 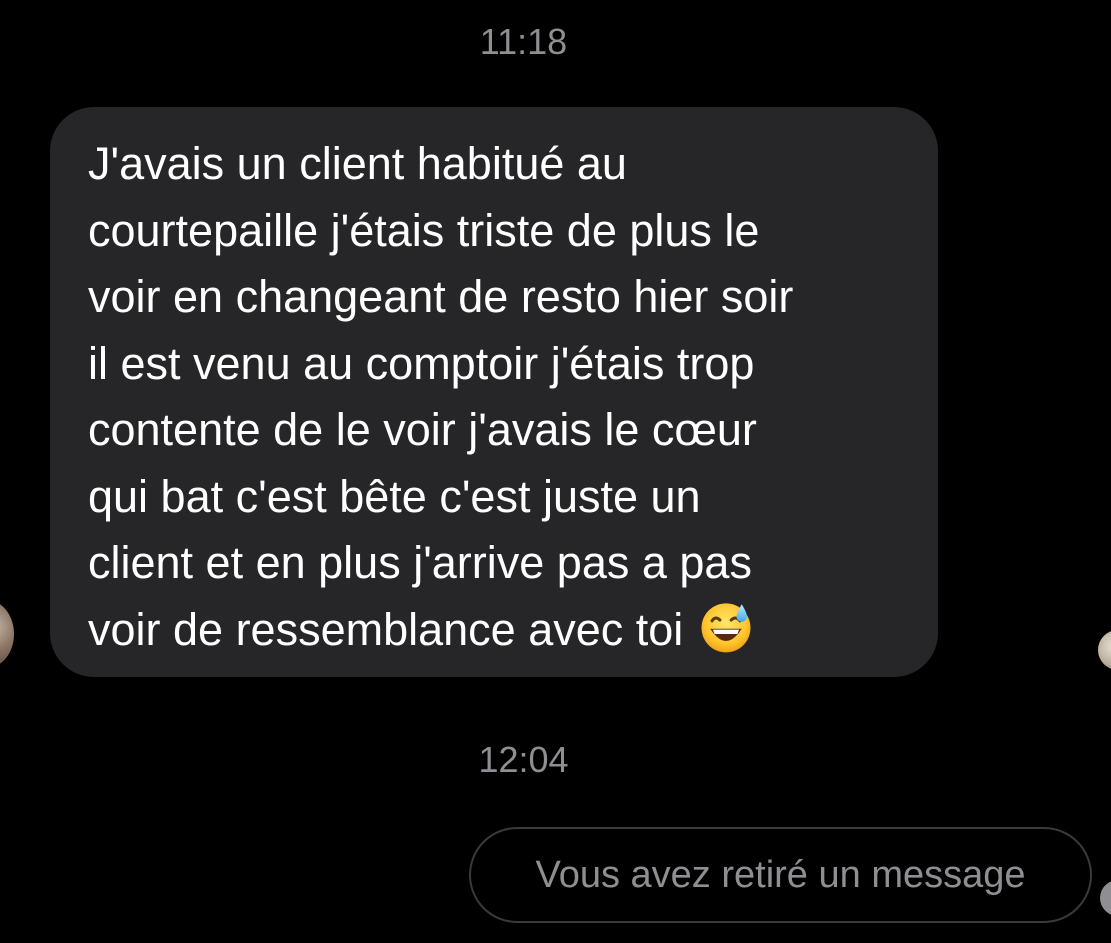 What do you see at coordinates (394, 496) in the screenshot?
I see `message-line: qui bat c'est bête c'est juste un` at bounding box center [394, 496].